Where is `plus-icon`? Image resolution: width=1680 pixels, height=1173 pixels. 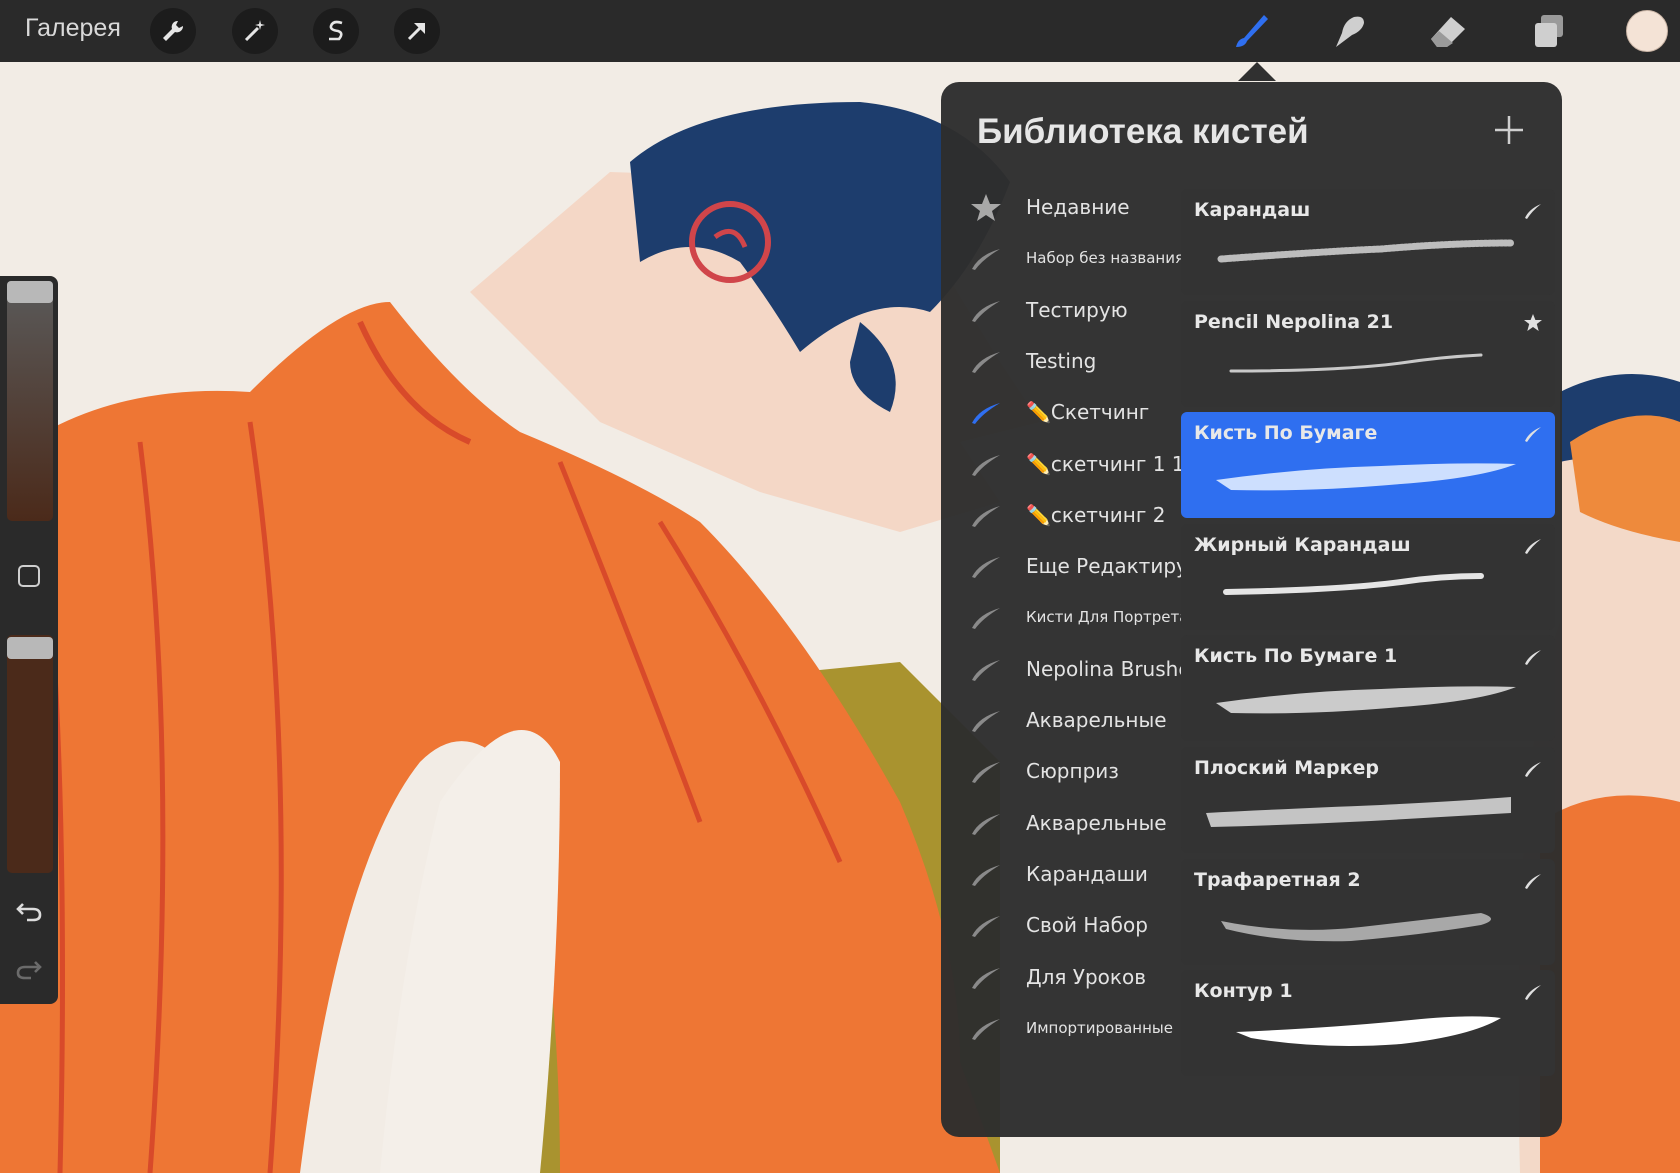
plus-icon is located at coordinates (1509, 130).